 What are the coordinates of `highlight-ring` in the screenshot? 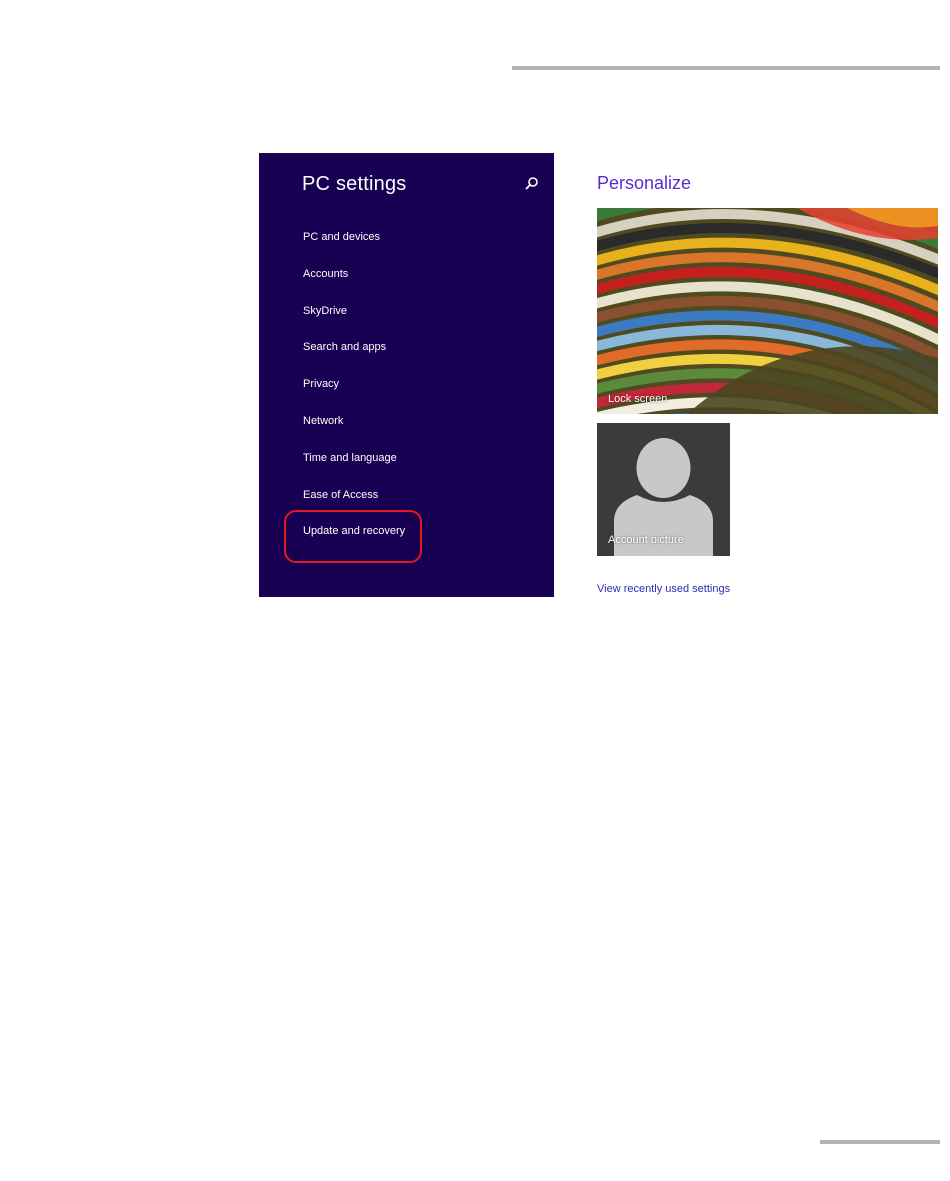 It's located at (353, 536).